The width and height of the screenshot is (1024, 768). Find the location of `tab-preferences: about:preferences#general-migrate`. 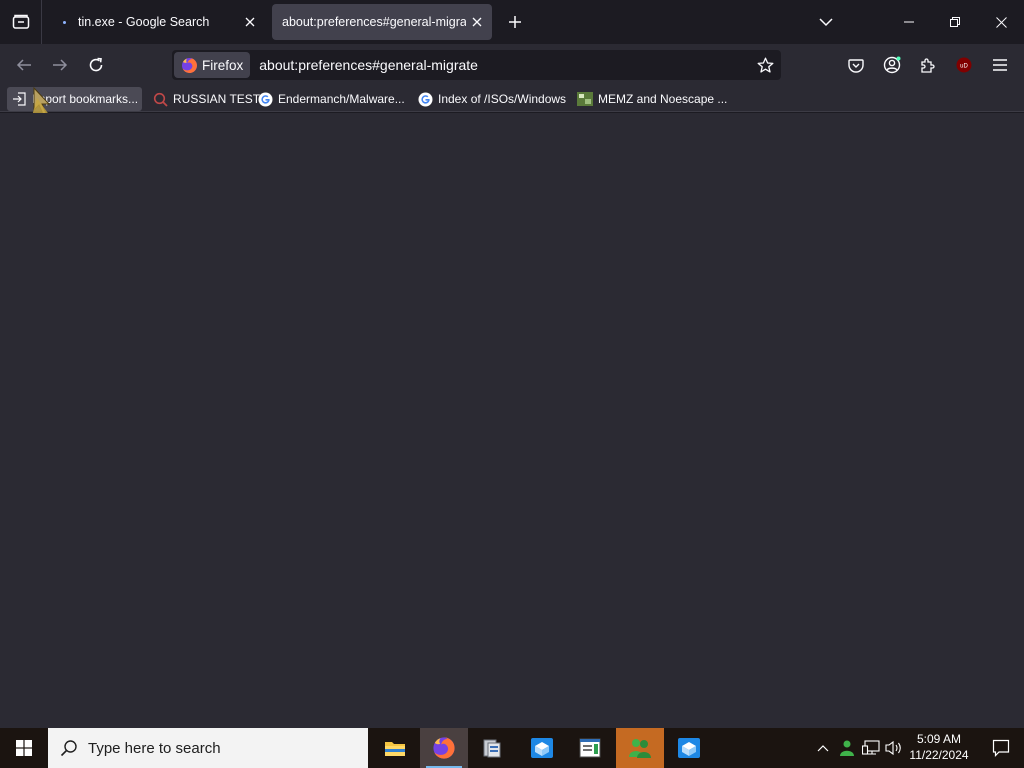

tab-preferences: about:preferences#general-migrate is located at coordinates (382, 22).